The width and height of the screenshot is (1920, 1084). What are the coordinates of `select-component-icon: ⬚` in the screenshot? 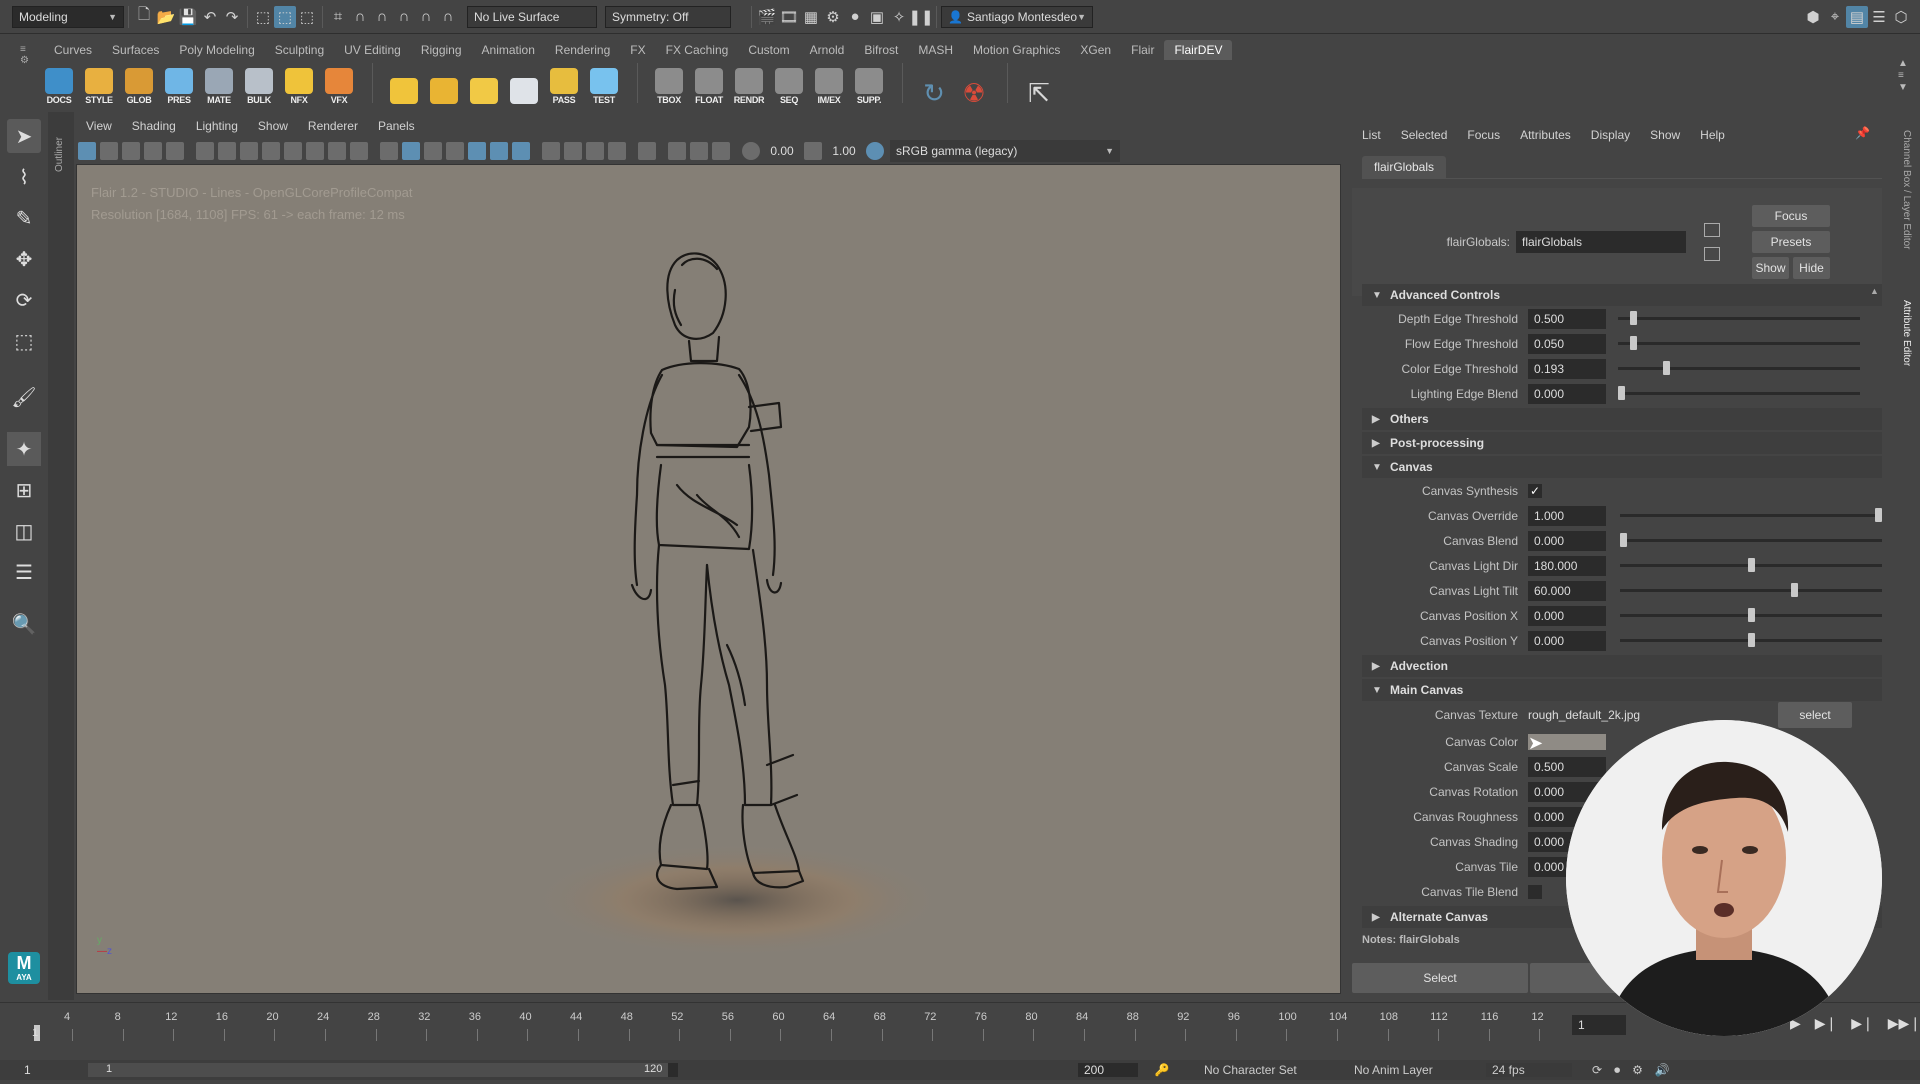 It's located at (307, 17).